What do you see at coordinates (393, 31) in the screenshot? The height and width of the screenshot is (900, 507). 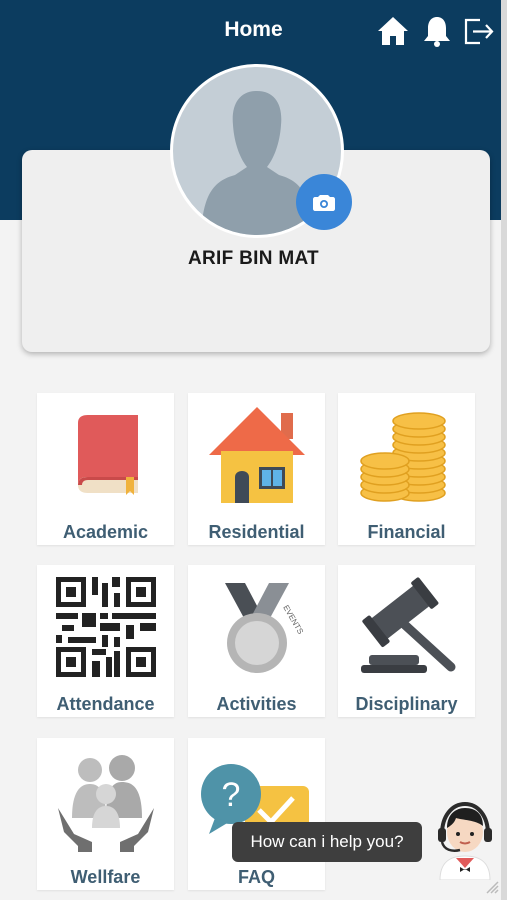 I see `home-icon` at bounding box center [393, 31].